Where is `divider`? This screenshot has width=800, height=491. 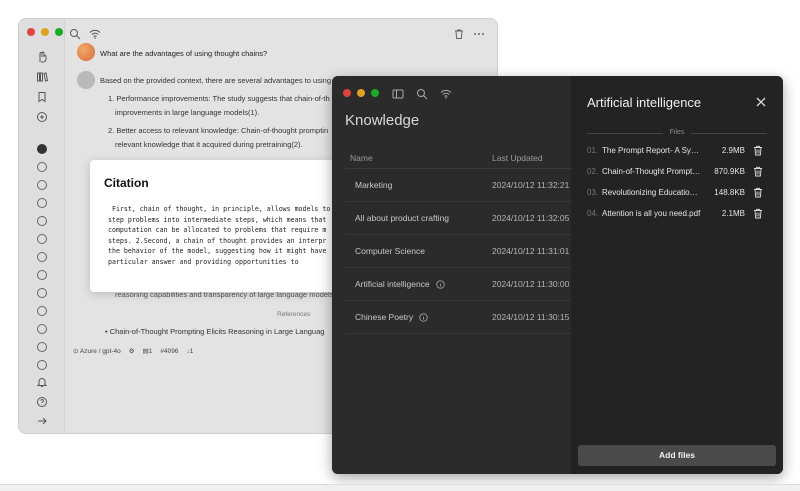
divider is located at coordinates (729, 133).